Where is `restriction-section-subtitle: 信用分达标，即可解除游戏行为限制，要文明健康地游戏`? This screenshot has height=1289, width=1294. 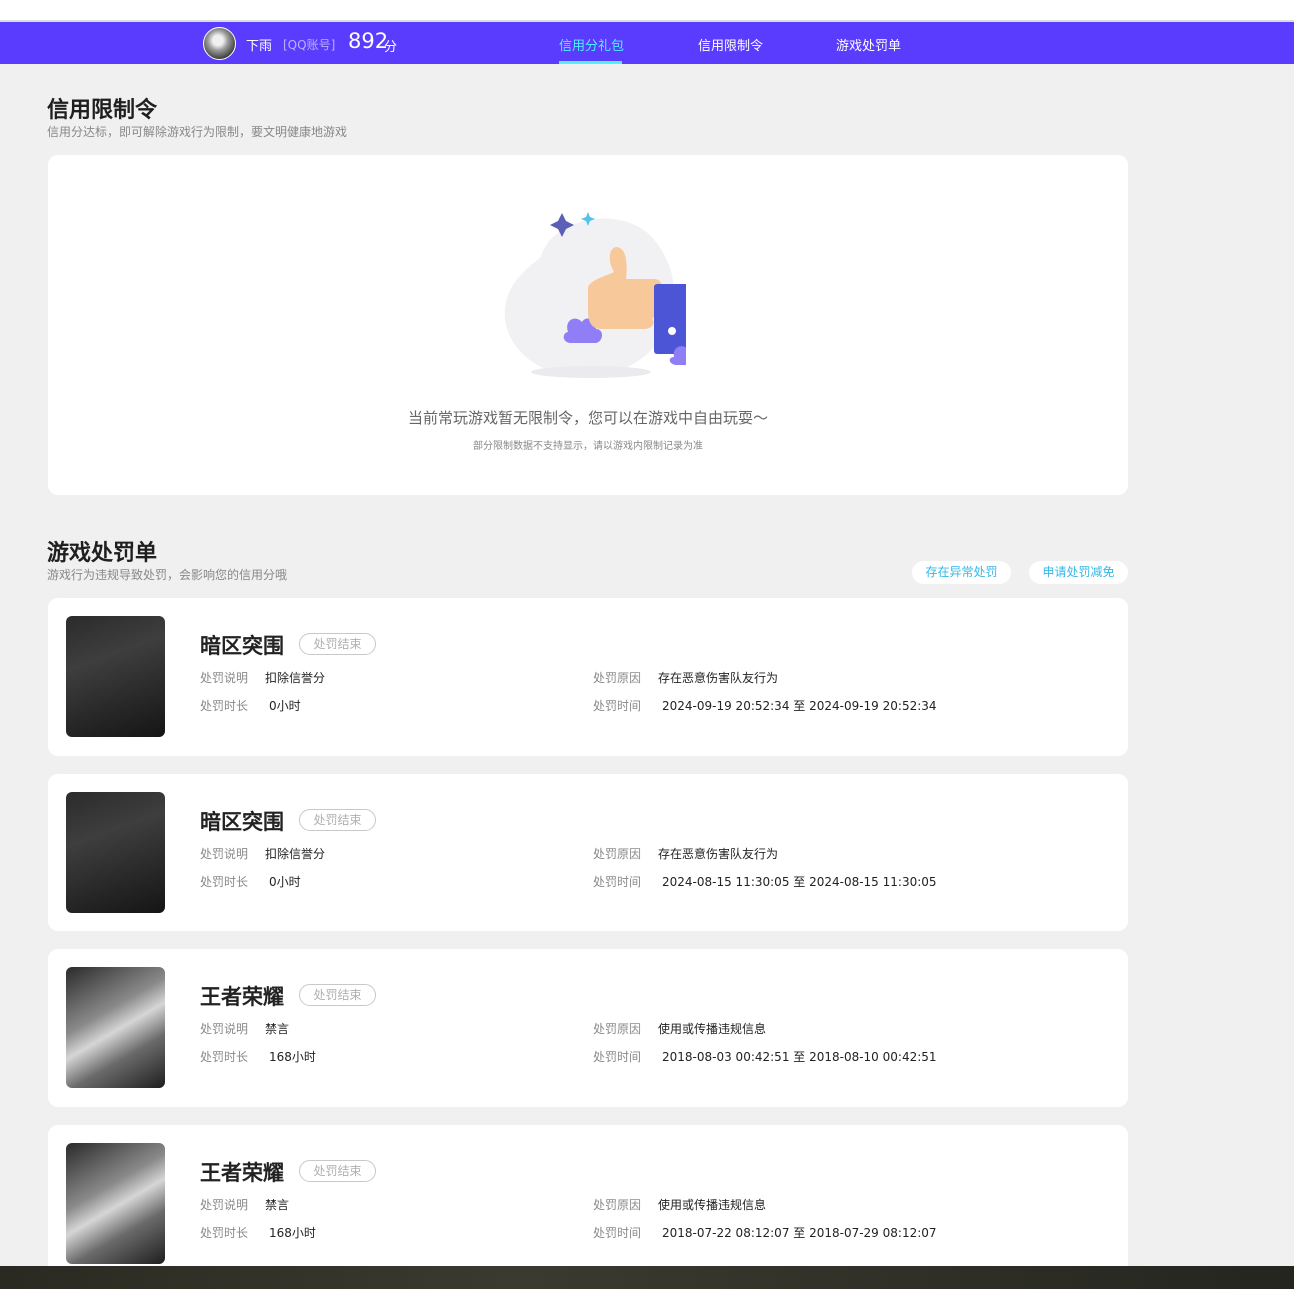 restriction-section-subtitle: 信用分达标，即可解除游戏行为限制，要文明健康地游戏 is located at coordinates (197, 132).